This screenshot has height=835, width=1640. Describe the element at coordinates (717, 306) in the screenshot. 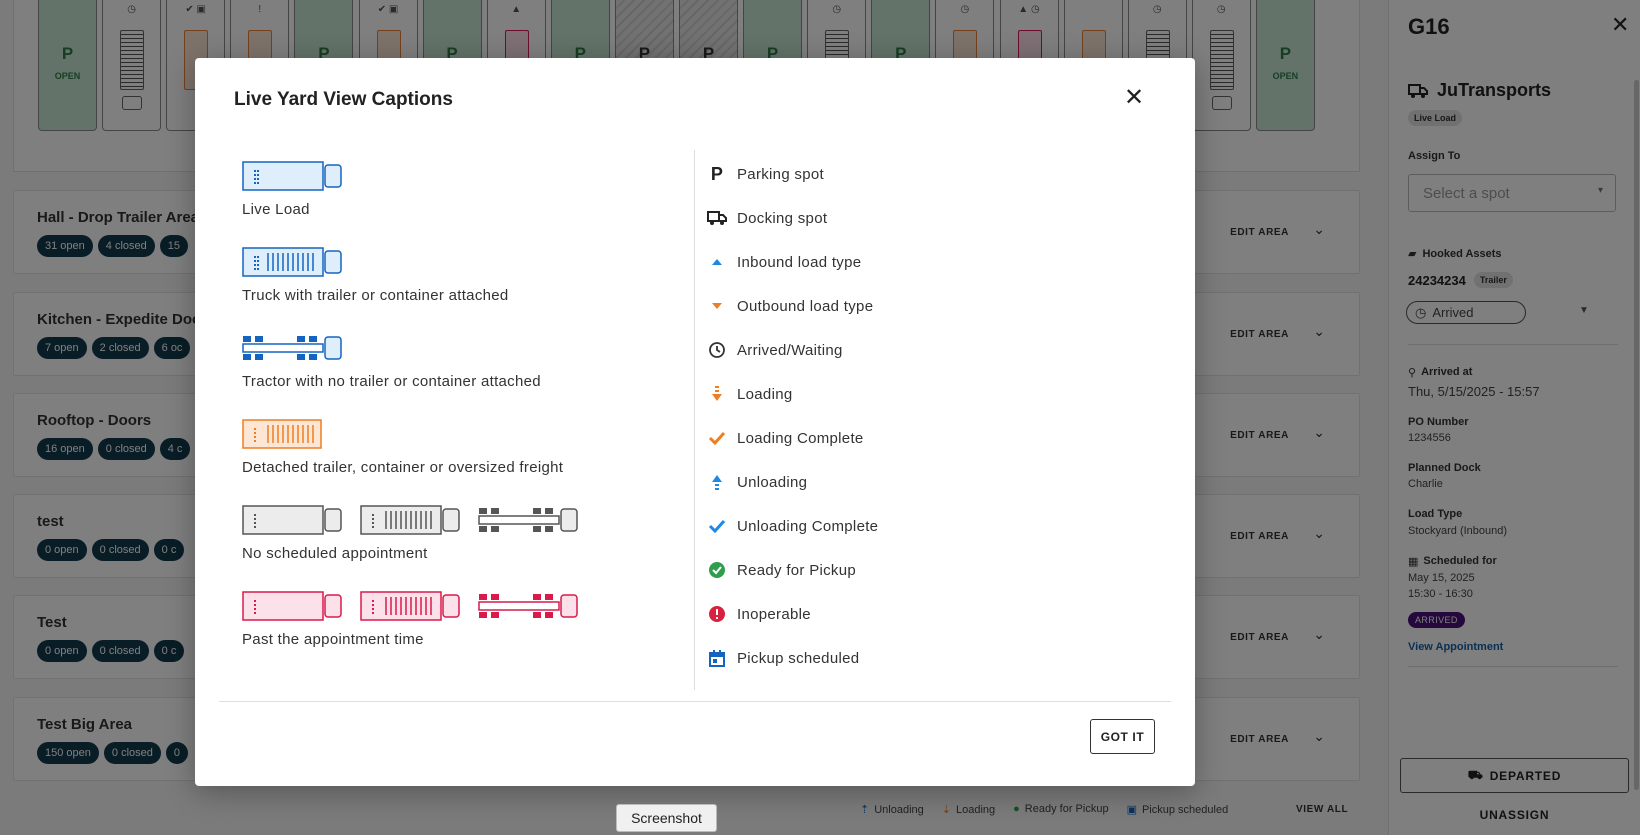

I see `outbound-arrow-icon` at that location.